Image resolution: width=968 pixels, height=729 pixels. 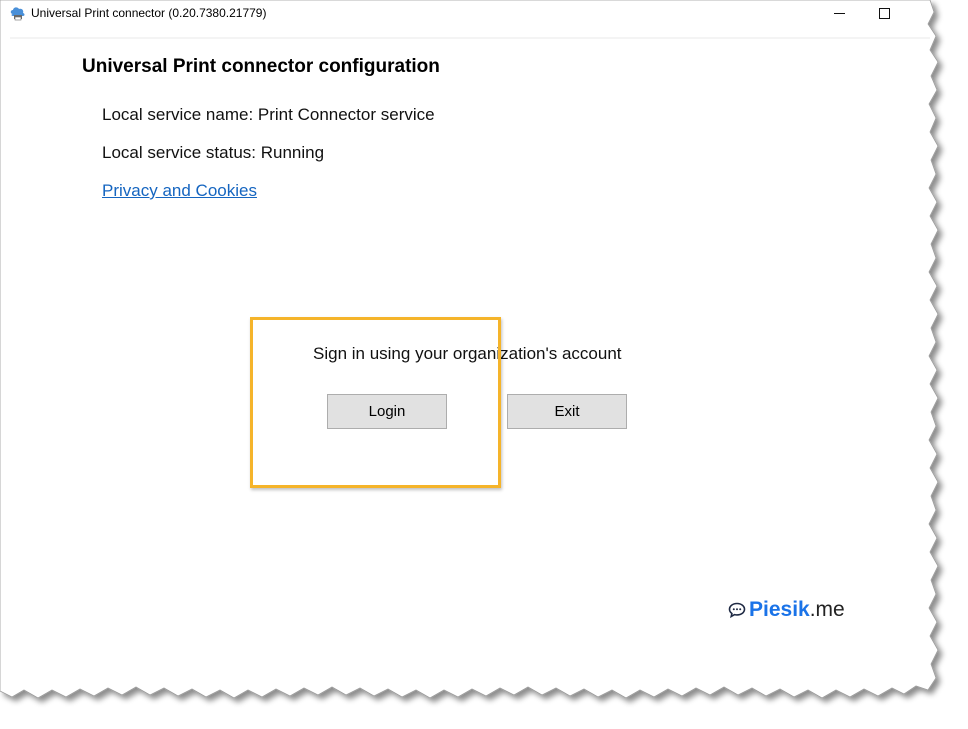 I want to click on watermark-brand: Piesik, so click(x=779, y=609).